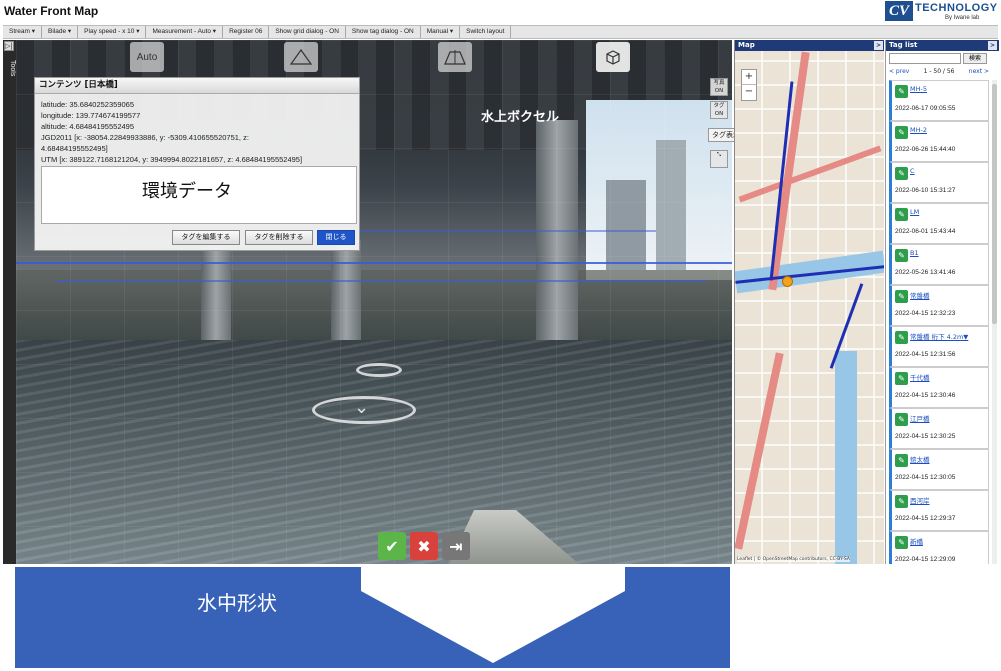 The width and height of the screenshot is (1001, 671). I want to click on tag-date: 2022-06-10 15:31:27, so click(925, 190).